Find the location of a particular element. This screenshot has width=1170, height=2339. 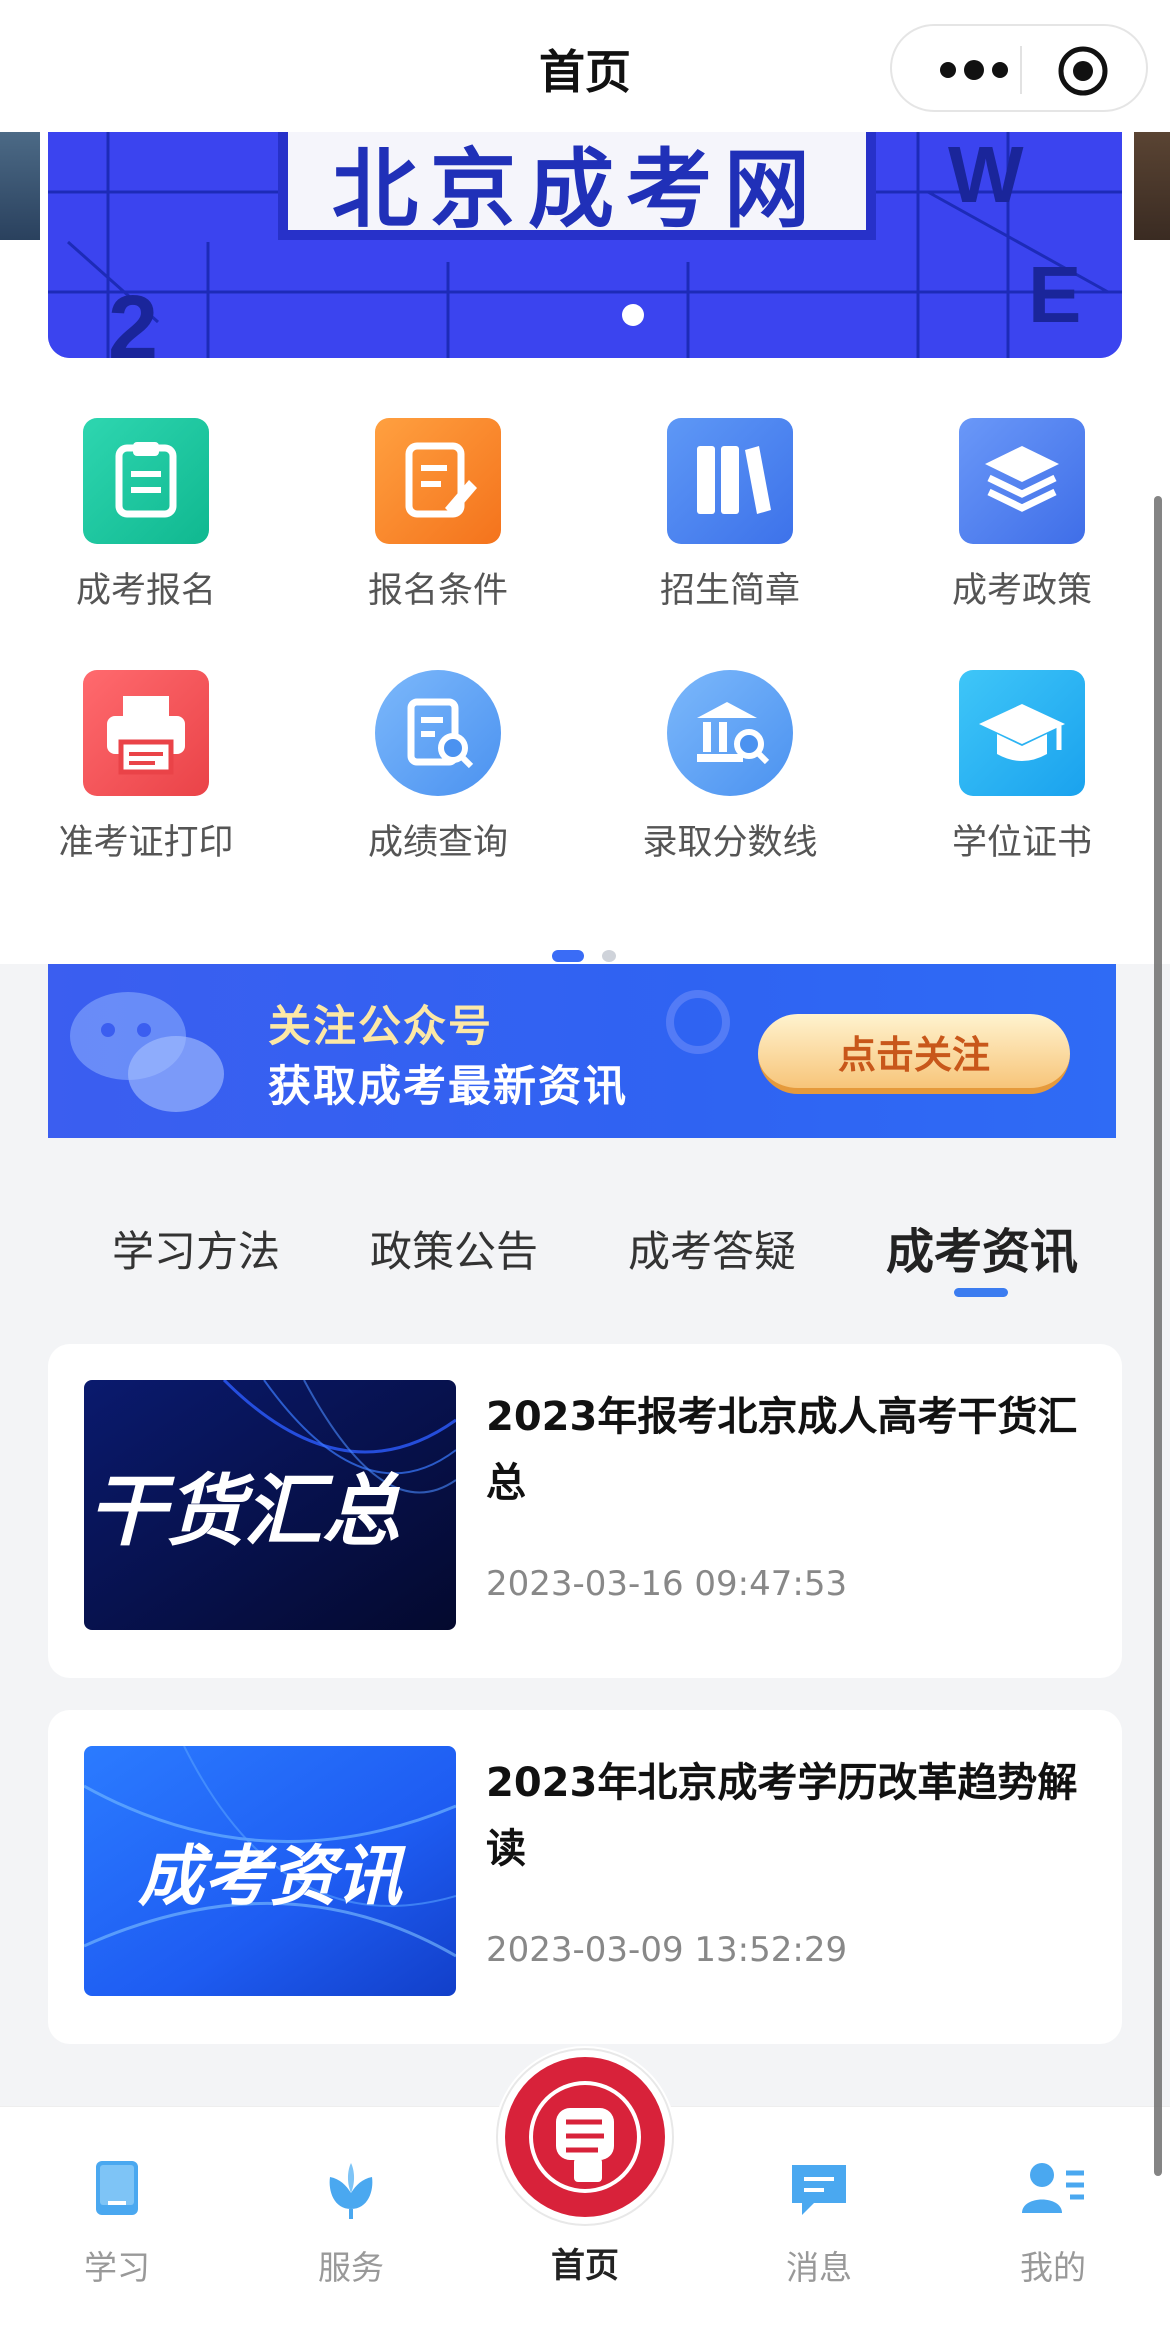

document-edit-icon is located at coordinates (438, 481).